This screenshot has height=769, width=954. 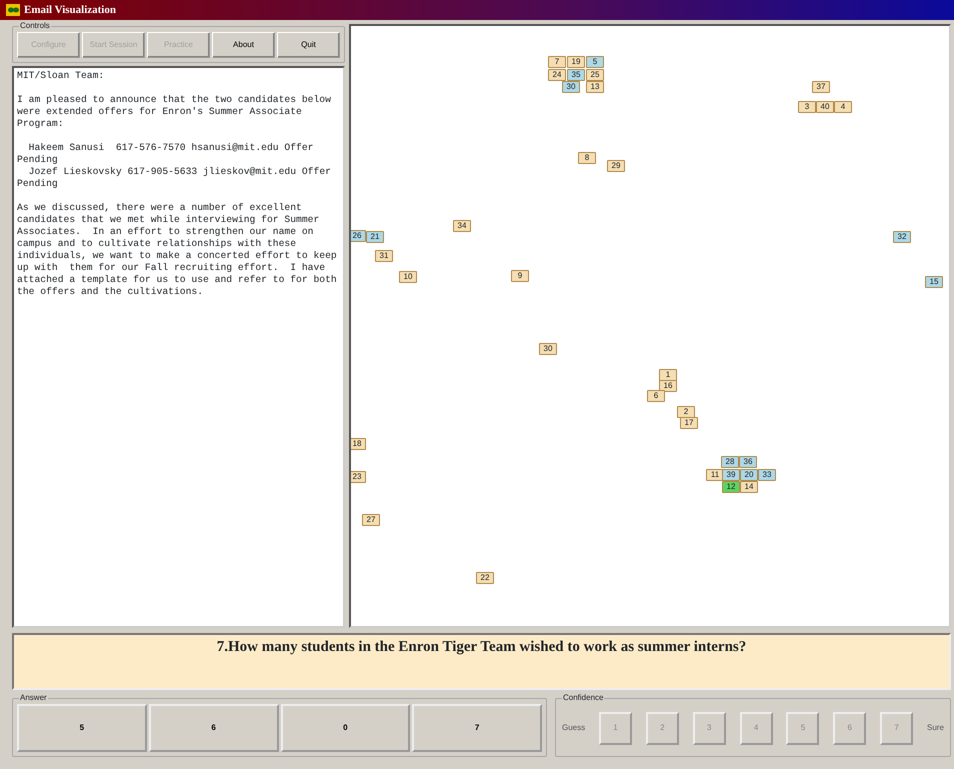 What do you see at coordinates (730, 462) in the screenshot?
I see `node-label: 28` at bounding box center [730, 462].